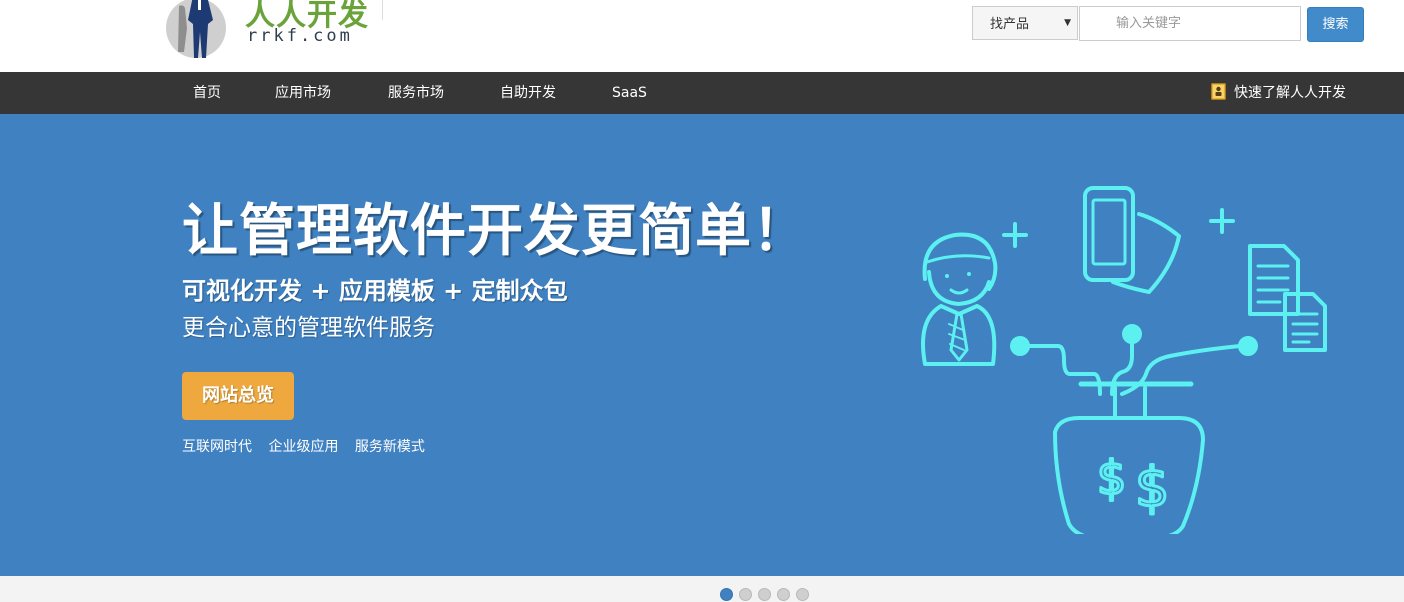 Image resolution: width=1404 pixels, height=602 pixels. What do you see at coordinates (1218, 91) in the screenshot?
I see `book-icon` at bounding box center [1218, 91].